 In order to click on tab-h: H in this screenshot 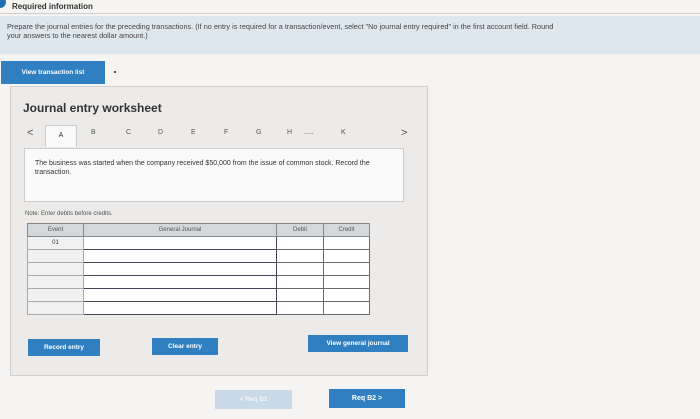, I will do `click(289, 132)`.